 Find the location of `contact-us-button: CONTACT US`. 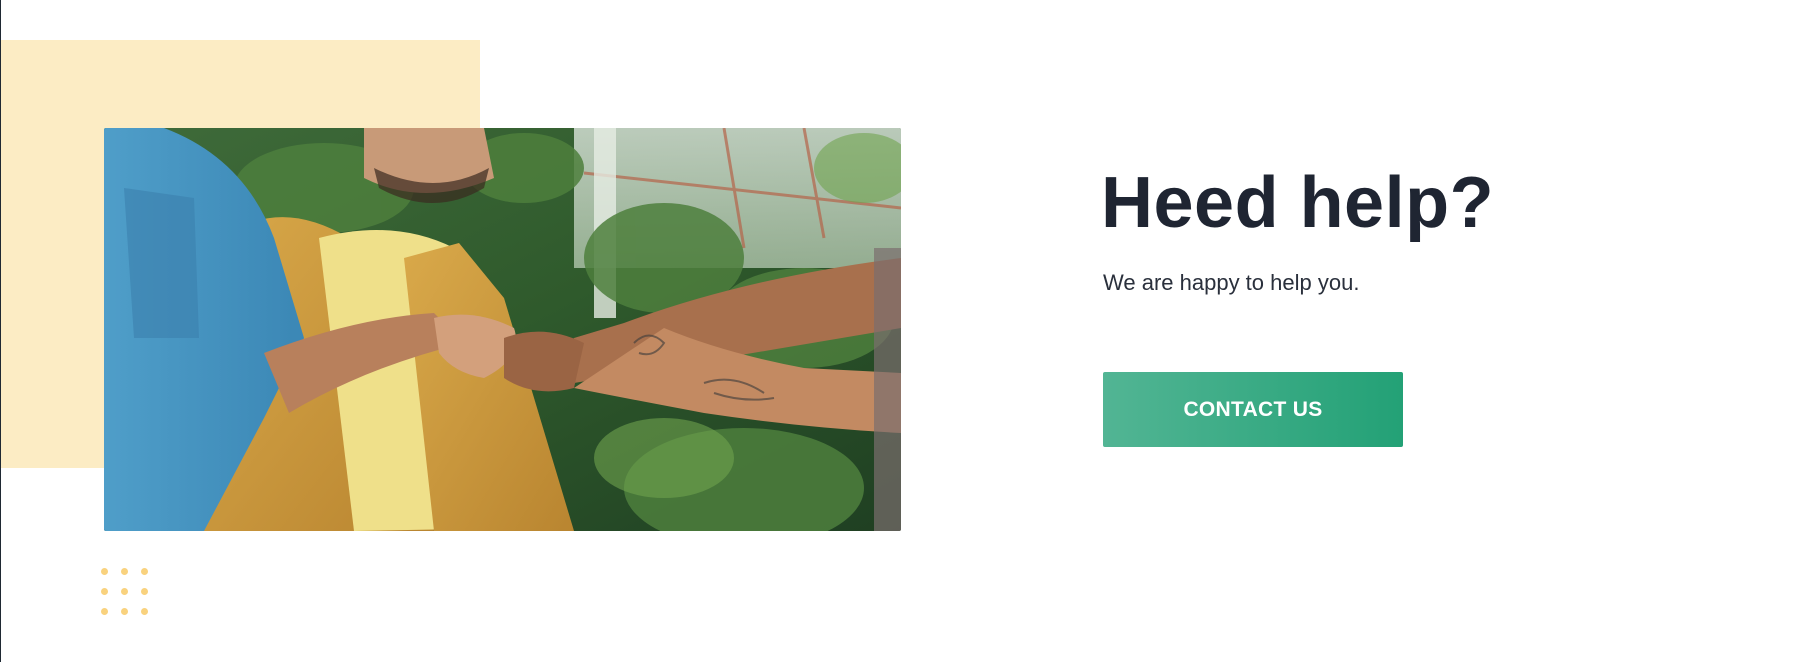

contact-us-button: CONTACT US is located at coordinates (1253, 409).